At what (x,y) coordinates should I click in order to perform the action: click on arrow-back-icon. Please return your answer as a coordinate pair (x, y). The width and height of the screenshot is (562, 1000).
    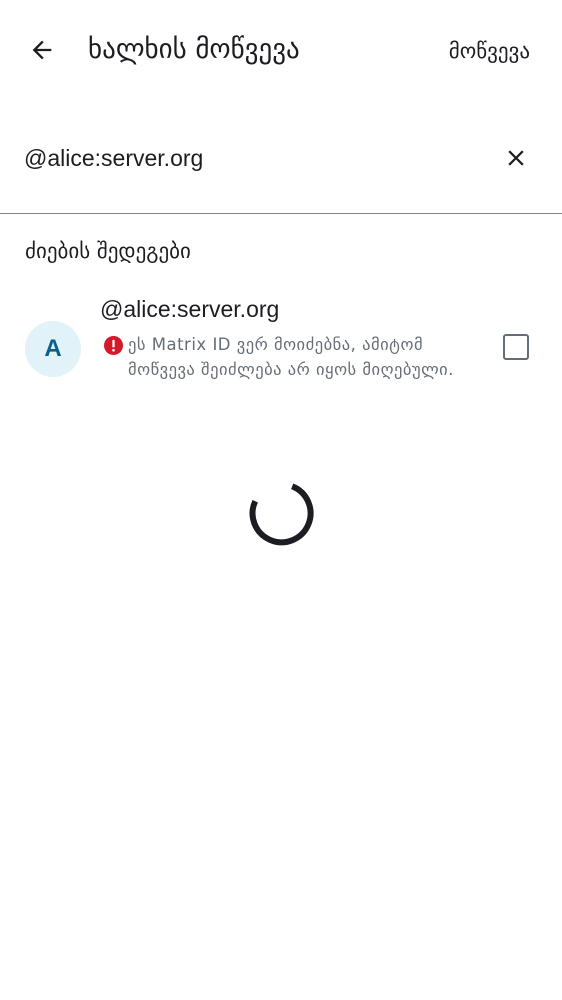
    Looking at the image, I should click on (42, 50).